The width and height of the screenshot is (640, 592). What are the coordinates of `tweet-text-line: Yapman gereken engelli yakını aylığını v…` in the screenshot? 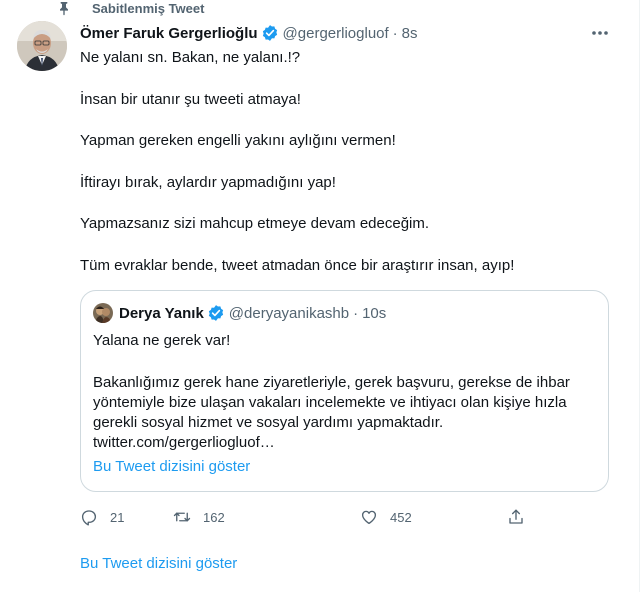 It's located at (238, 140).